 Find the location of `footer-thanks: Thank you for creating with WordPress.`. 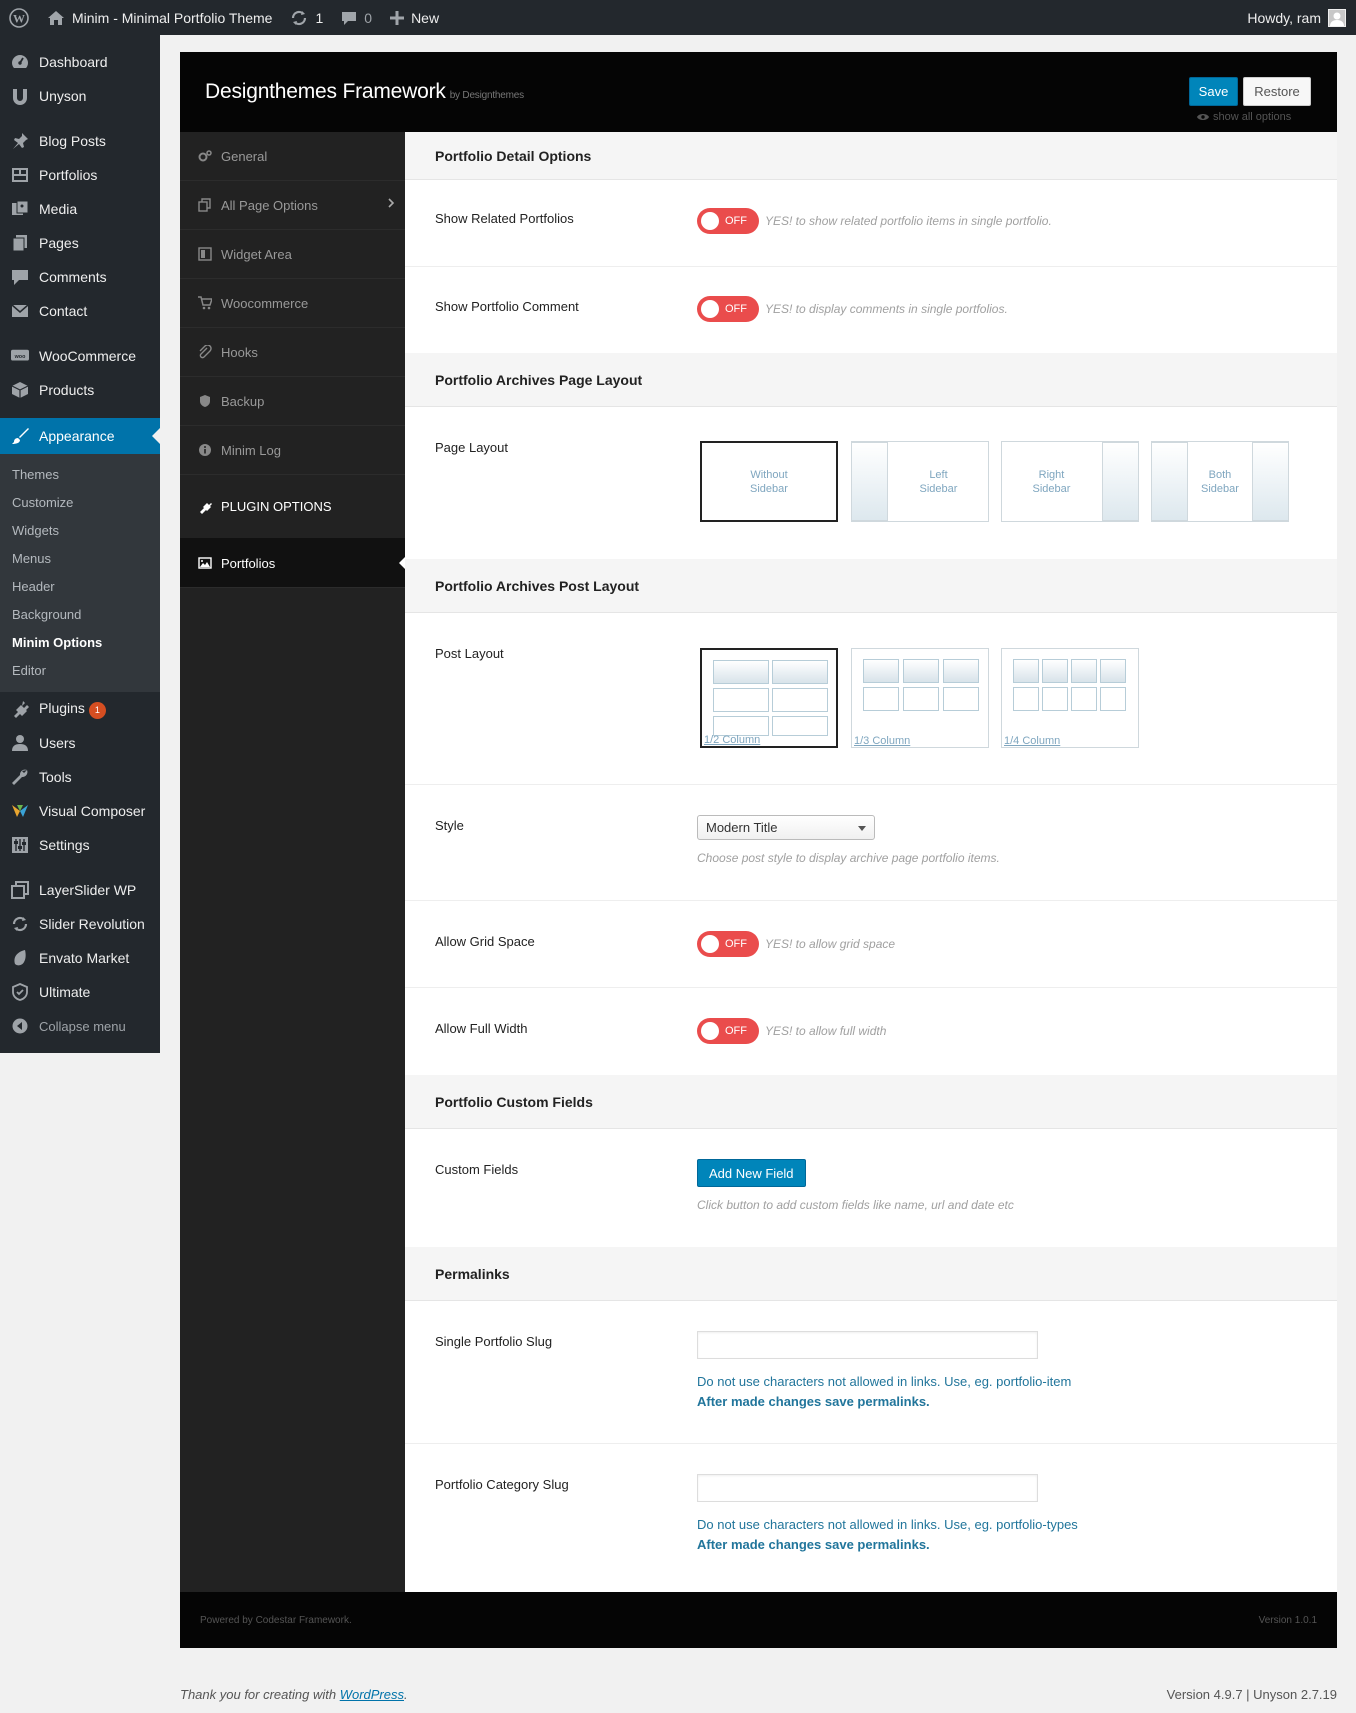

footer-thanks: Thank you for creating with WordPress. is located at coordinates (294, 1694).